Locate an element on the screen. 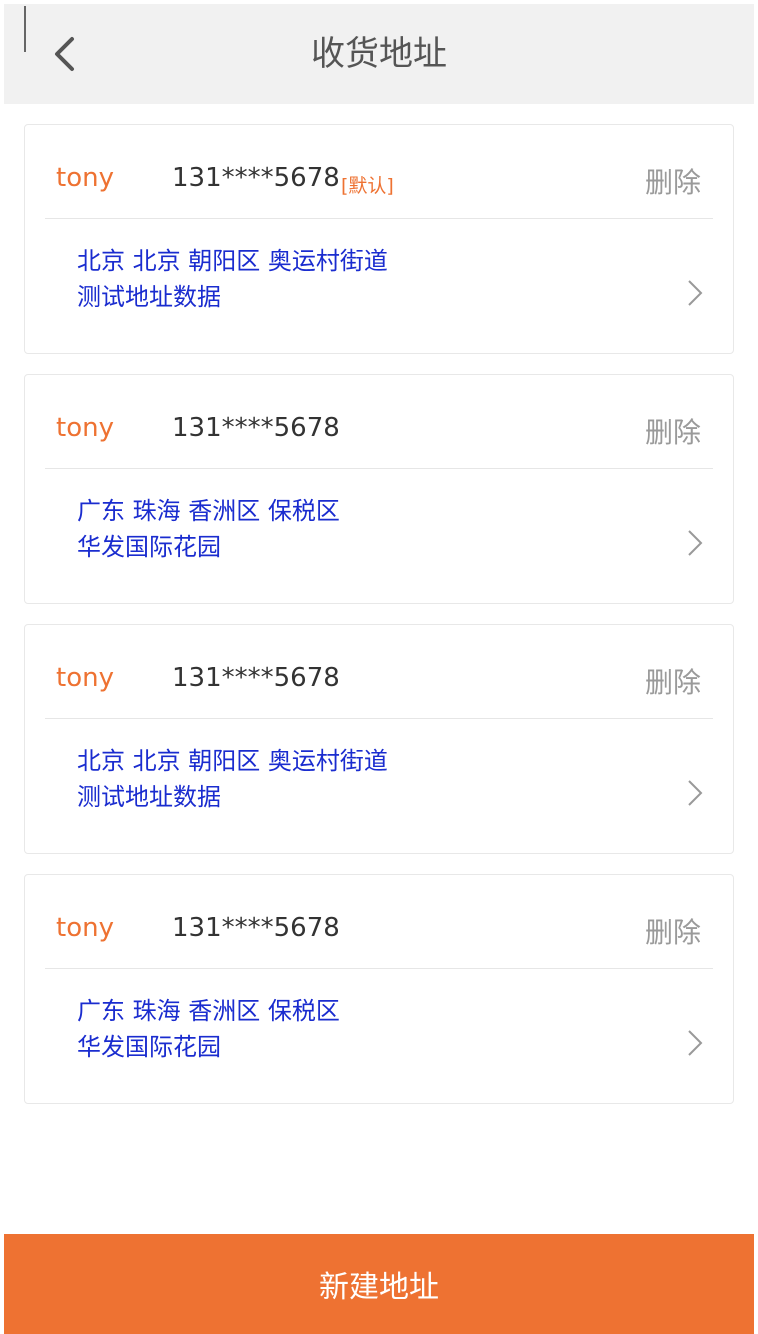 The image size is (758, 1334). header-bar: 收货地址 is located at coordinates (379, 54).